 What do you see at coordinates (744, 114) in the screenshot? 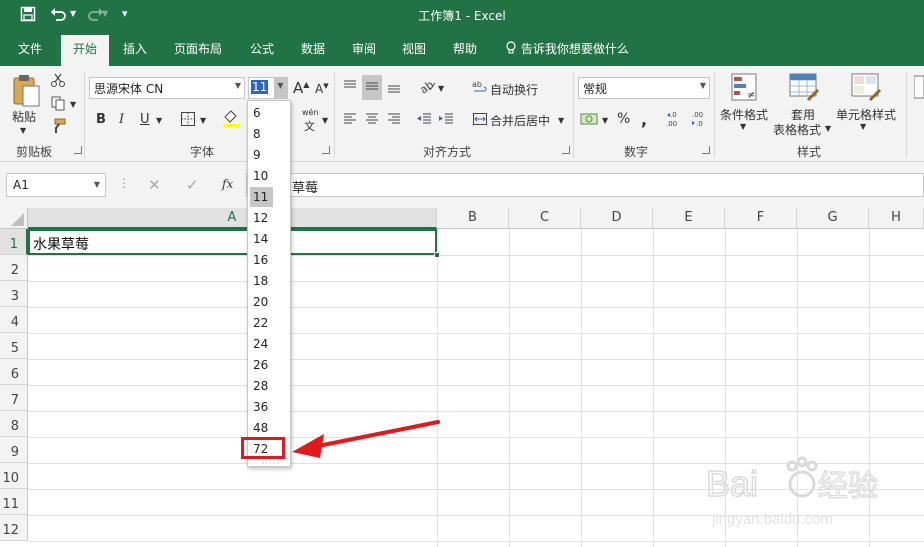
I see `conditional-formatting-label: 条件格式` at bounding box center [744, 114].